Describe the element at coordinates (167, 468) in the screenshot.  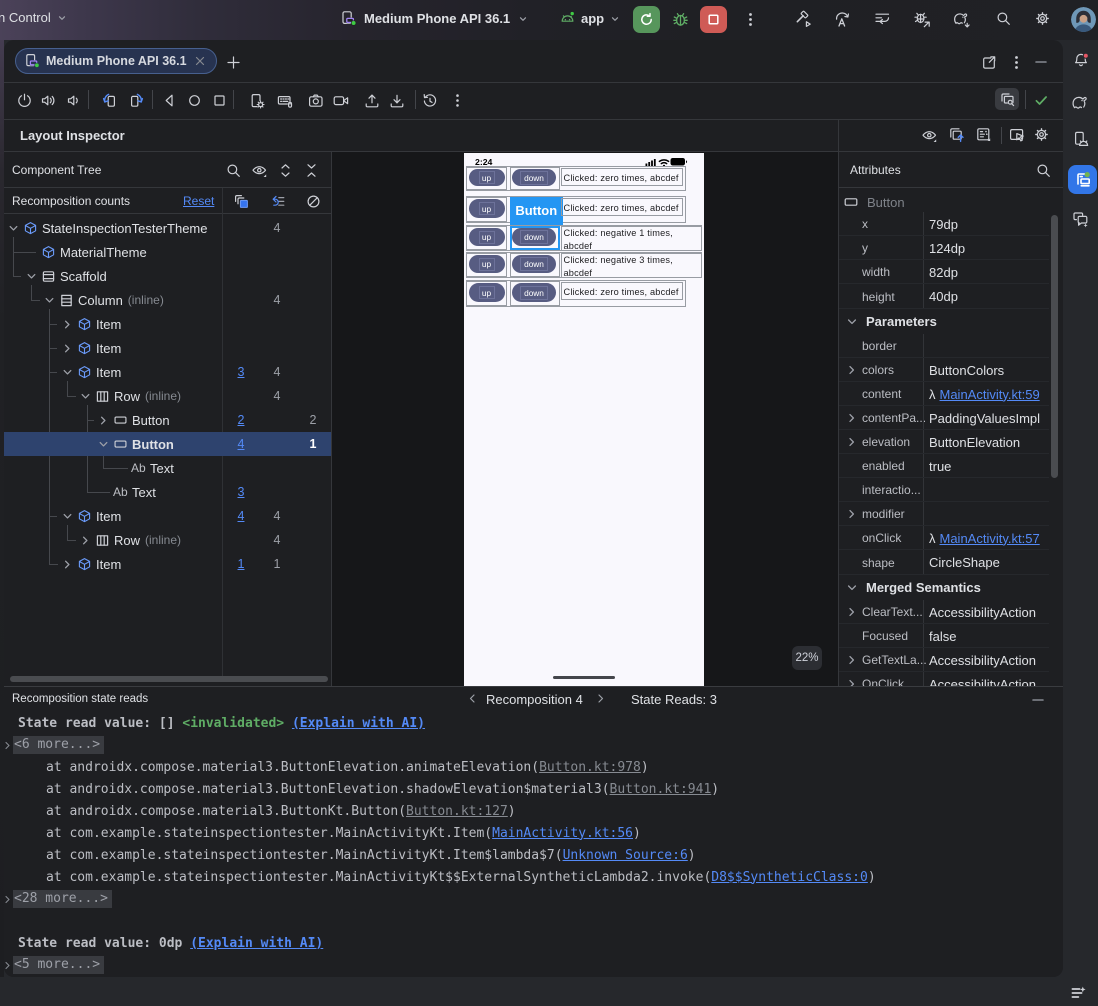
I see `tree-row-text: Ab Text` at that location.